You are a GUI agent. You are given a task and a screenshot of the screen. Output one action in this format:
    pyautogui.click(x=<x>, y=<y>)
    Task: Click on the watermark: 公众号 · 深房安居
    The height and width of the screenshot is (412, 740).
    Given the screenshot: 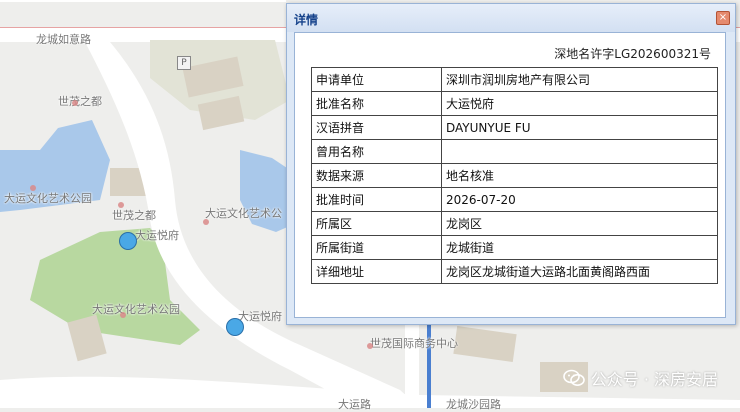 What is the action you would take?
    pyautogui.click(x=640, y=378)
    